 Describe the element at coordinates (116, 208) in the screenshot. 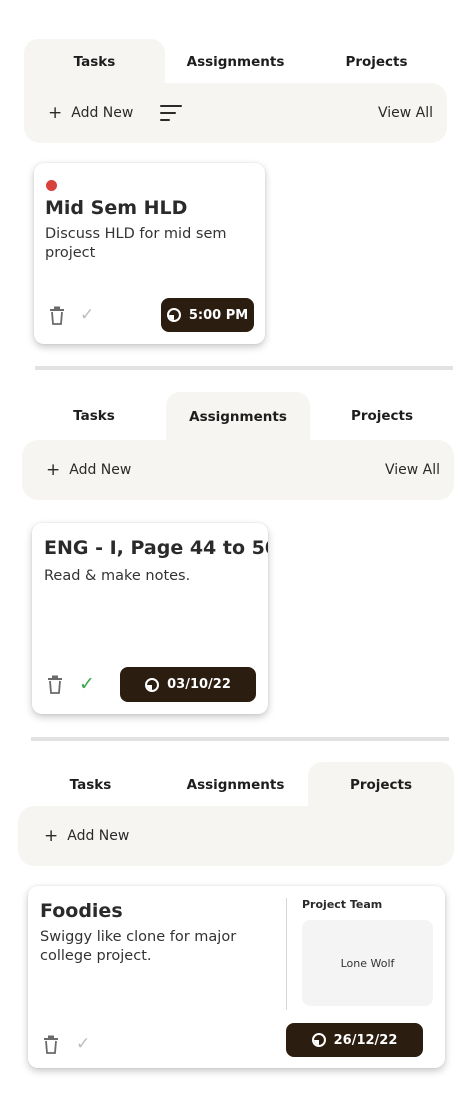

I see `task-title: Mid Sem HLD` at that location.